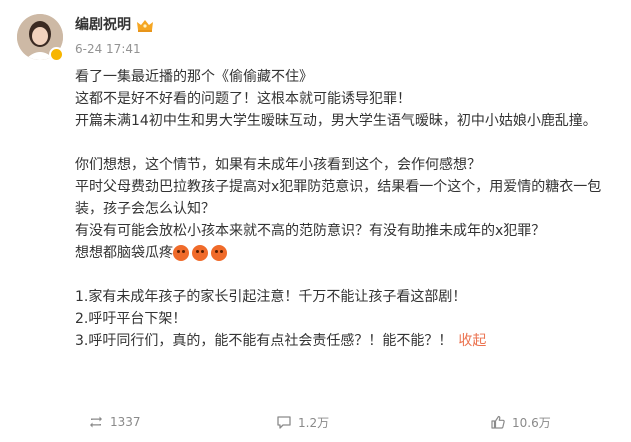  What do you see at coordinates (271, 297) in the screenshot?
I see `post-line: 1.家有未成年孩子的家长引起注意！千万不能让孩子看这部剧！` at bounding box center [271, 297].